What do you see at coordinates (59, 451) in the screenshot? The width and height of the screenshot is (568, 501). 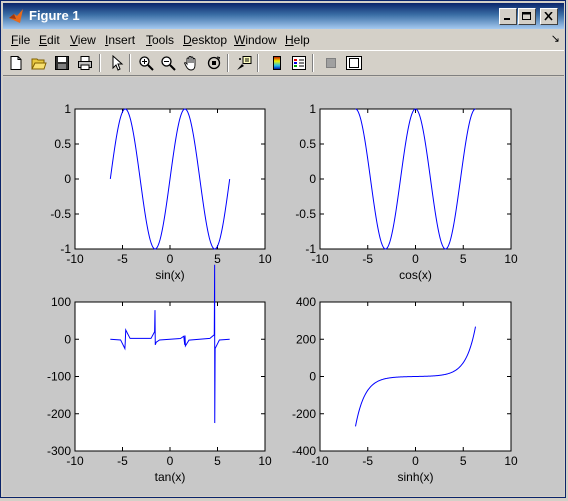 I see `y-tick-label: -300` at bounding box center [59, 451].